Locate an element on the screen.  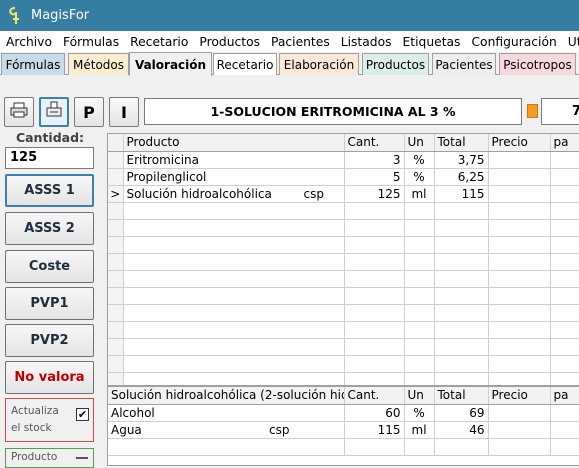
menu-productos: Productos is located at coordinates (229, 42).